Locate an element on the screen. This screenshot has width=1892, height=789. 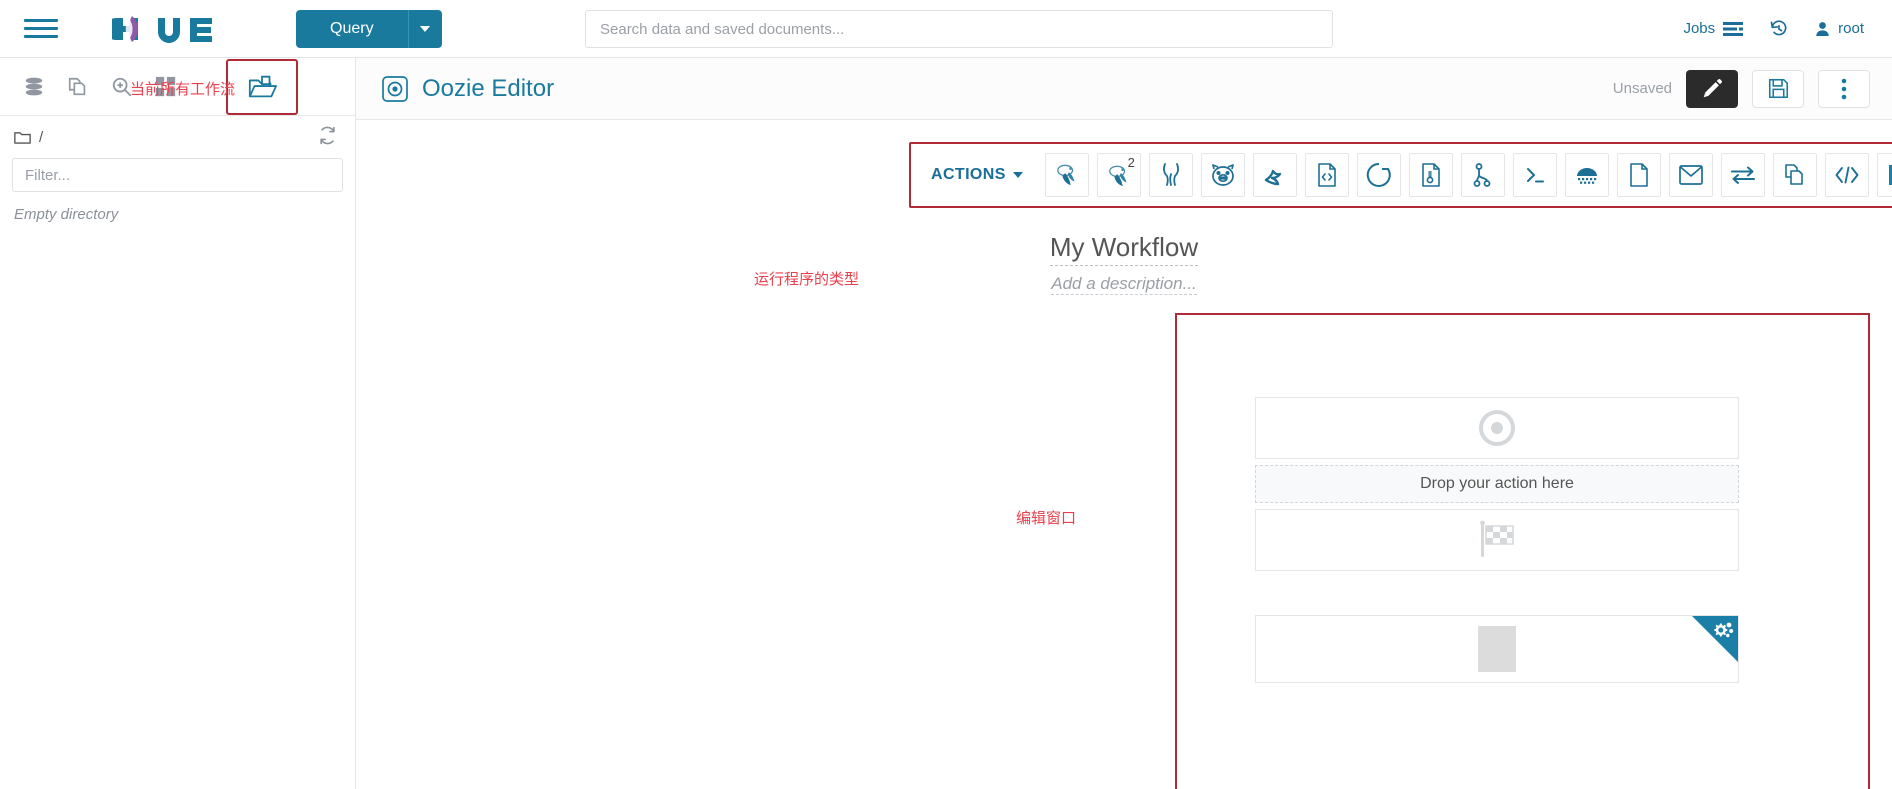
action-streaming is located at coordinates (1742, 175).